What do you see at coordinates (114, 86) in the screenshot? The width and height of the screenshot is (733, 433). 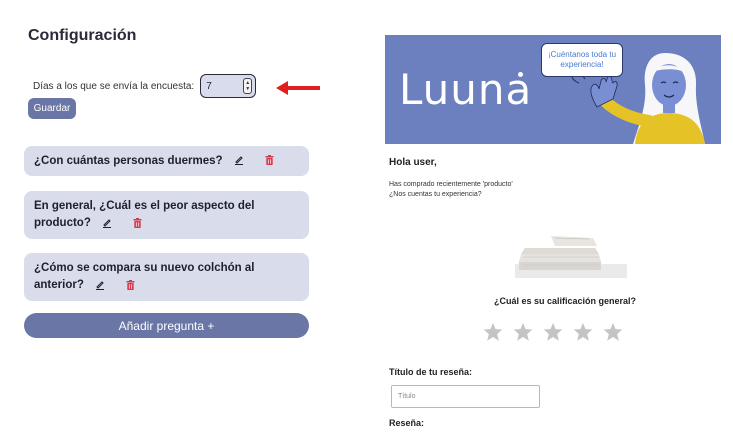 I see `survey-days-label: Días a los que se envía la encuesta:` at bounding box center [114, 86].